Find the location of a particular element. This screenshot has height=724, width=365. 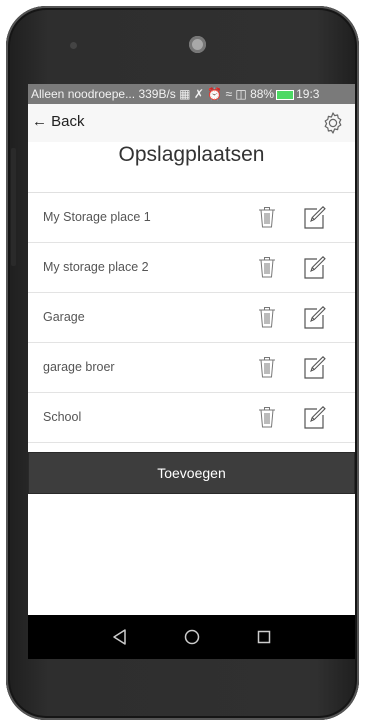

list-item: My storage place 2 is located at coordinates (191, 268).